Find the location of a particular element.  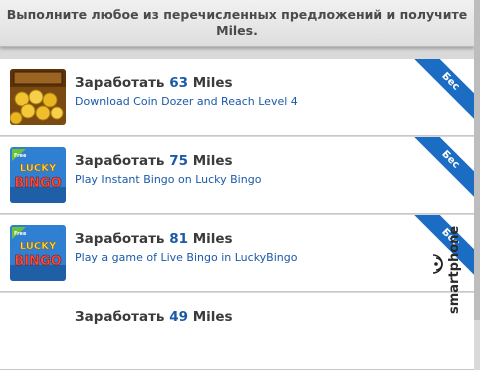

offer-amount: 75 is located at coordinates (178, 161).